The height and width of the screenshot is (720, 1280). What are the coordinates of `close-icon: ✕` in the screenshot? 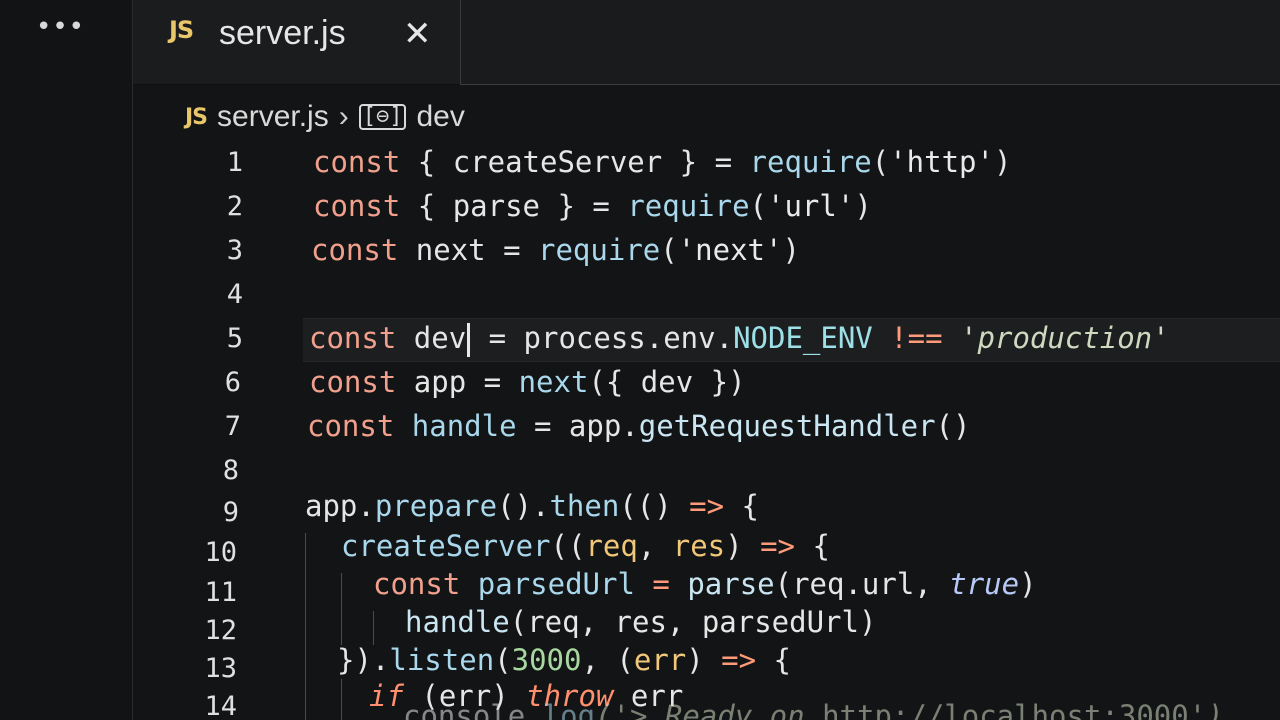 It's located at (417, 34).